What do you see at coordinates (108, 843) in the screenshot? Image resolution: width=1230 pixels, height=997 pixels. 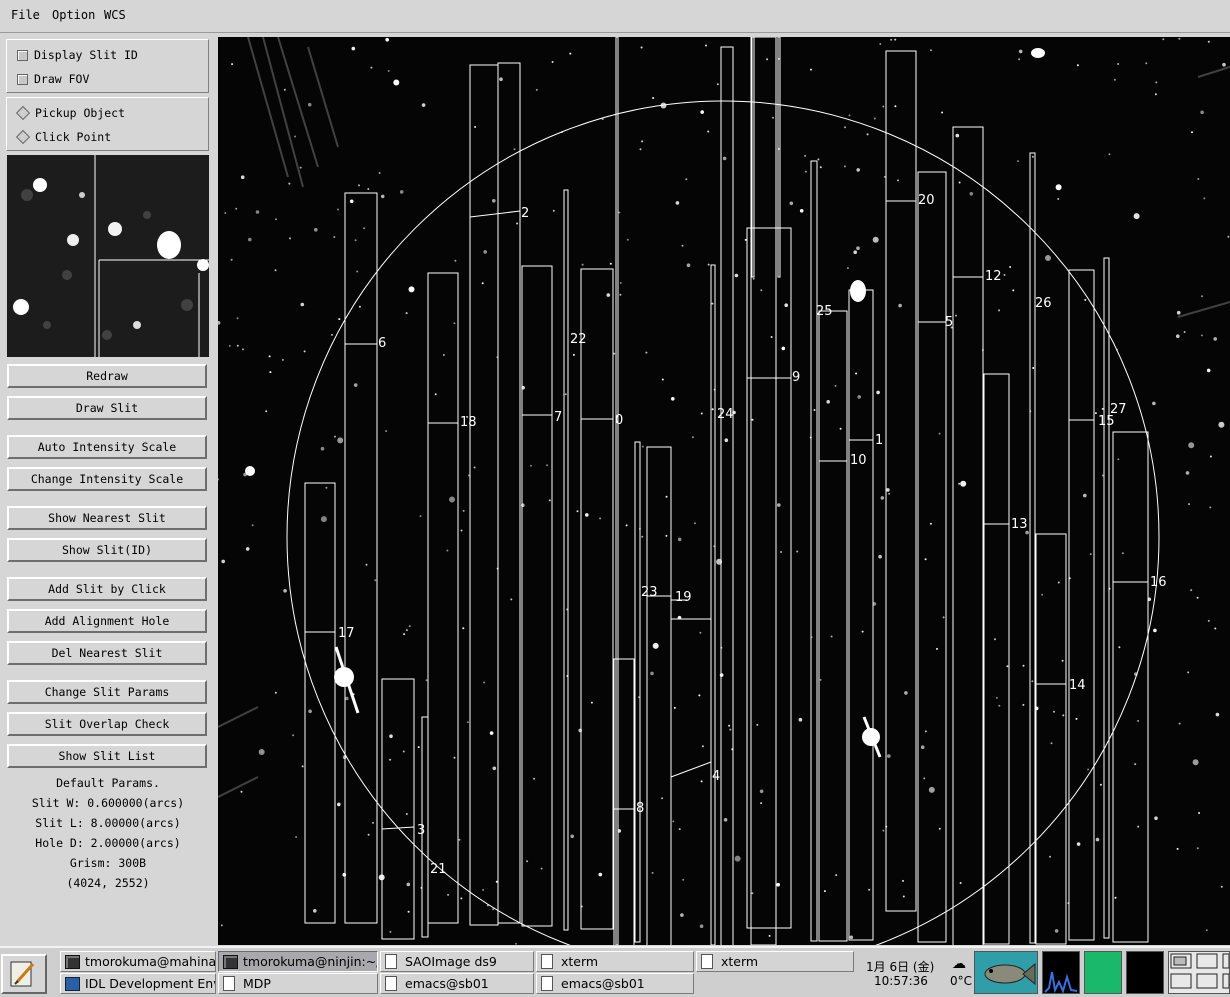 I see `hole-diameter-readout: Hole D: 2.00000(arcs)` at bounding box center [108, 843].